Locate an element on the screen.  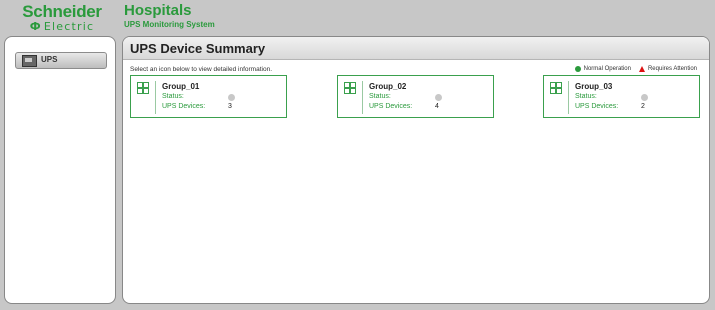
group-name: Group_03 is located at coordinates (593, 86).